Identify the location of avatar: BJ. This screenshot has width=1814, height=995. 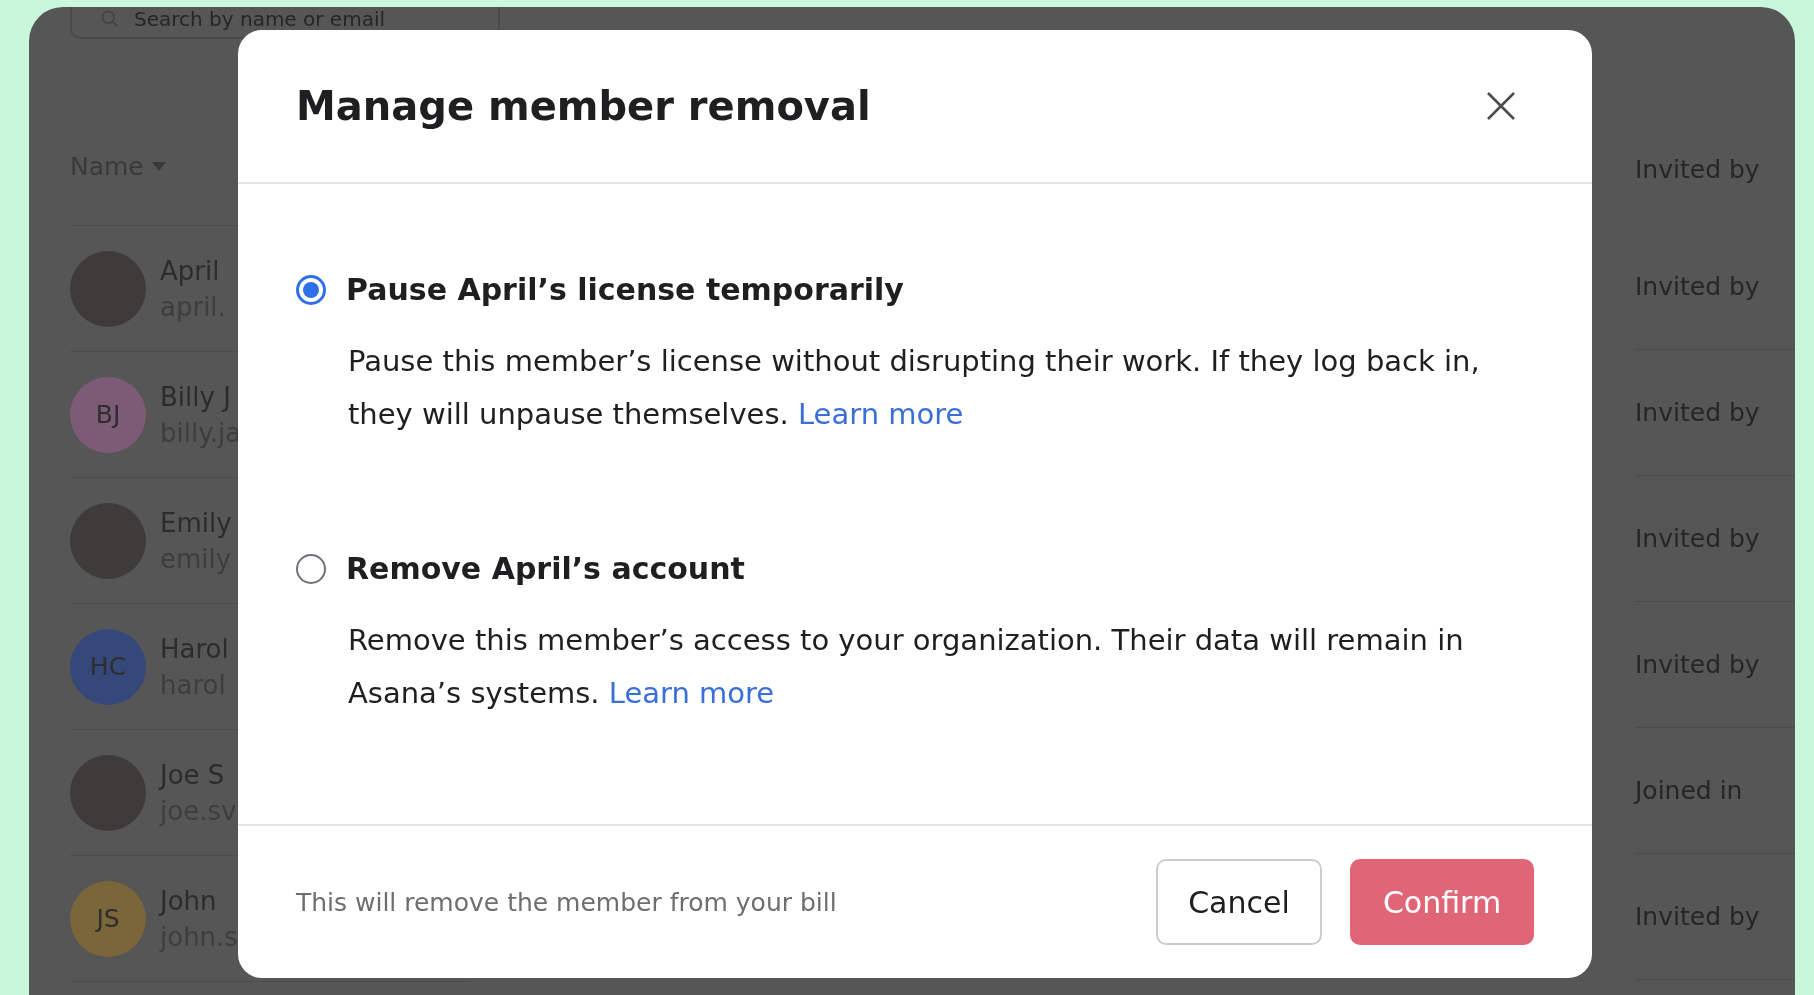
(108, 414).